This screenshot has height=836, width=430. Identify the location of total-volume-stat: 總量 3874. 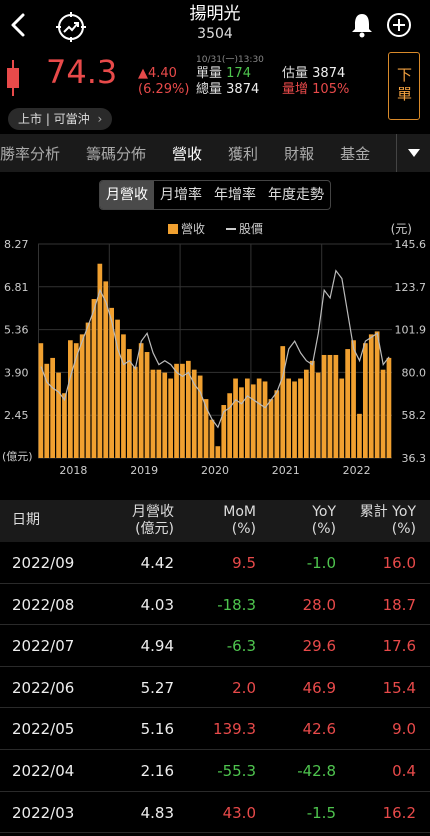
(227, 90).